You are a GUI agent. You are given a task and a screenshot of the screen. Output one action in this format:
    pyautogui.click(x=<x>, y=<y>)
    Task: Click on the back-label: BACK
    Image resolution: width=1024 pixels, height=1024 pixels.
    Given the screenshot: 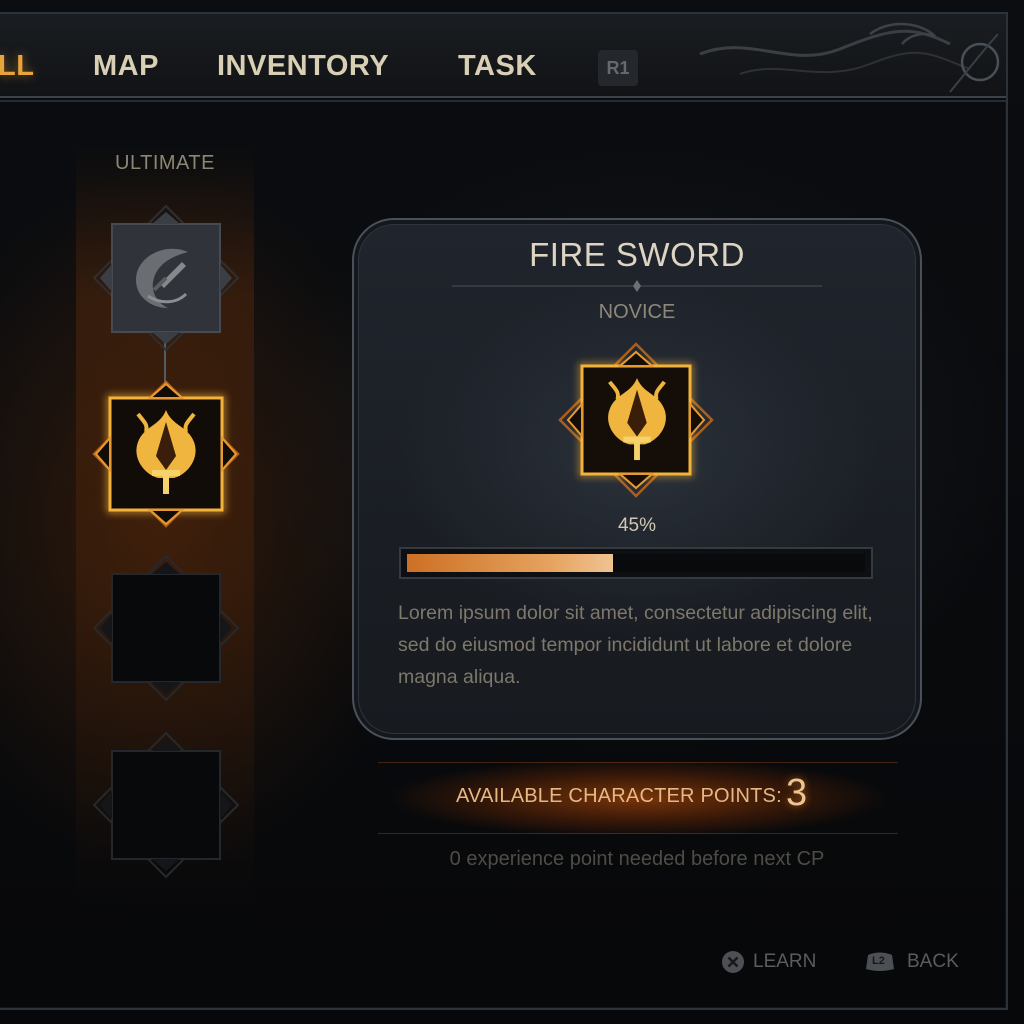 What is the action you would take?
    pyautogui.click(x=933, y=961)
    